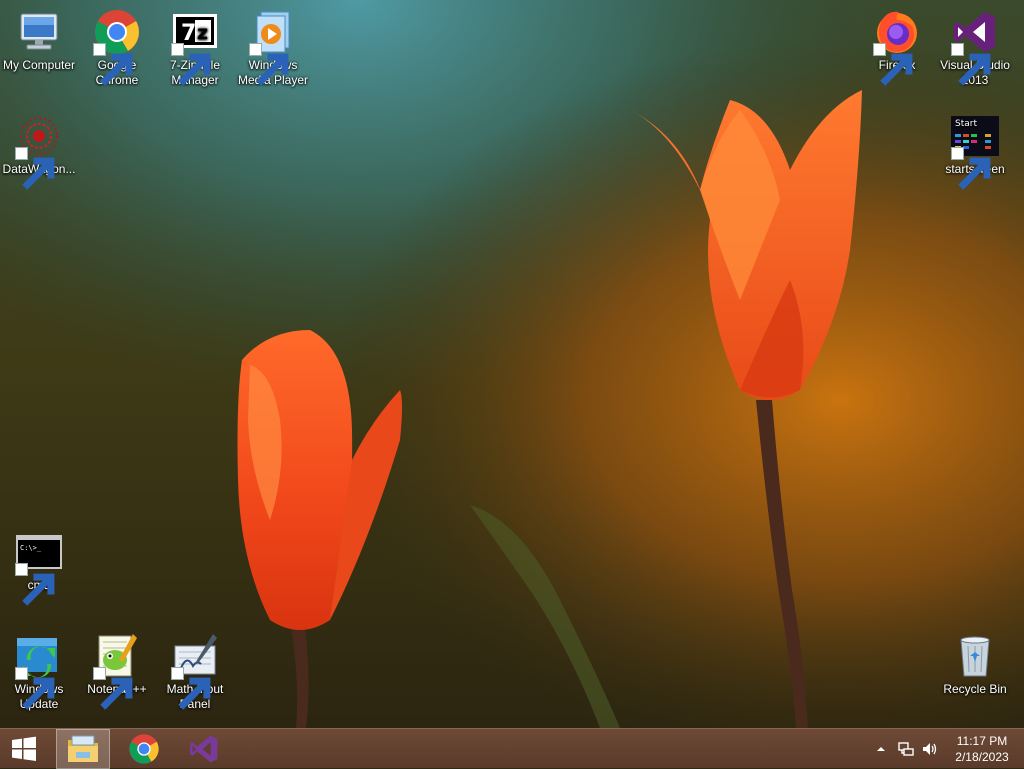 Image resolution: width=1024 pixels, height=769 pixels. I want to click on desktop-icon-cmd: C:\>_ cmd, so click(39, 564).